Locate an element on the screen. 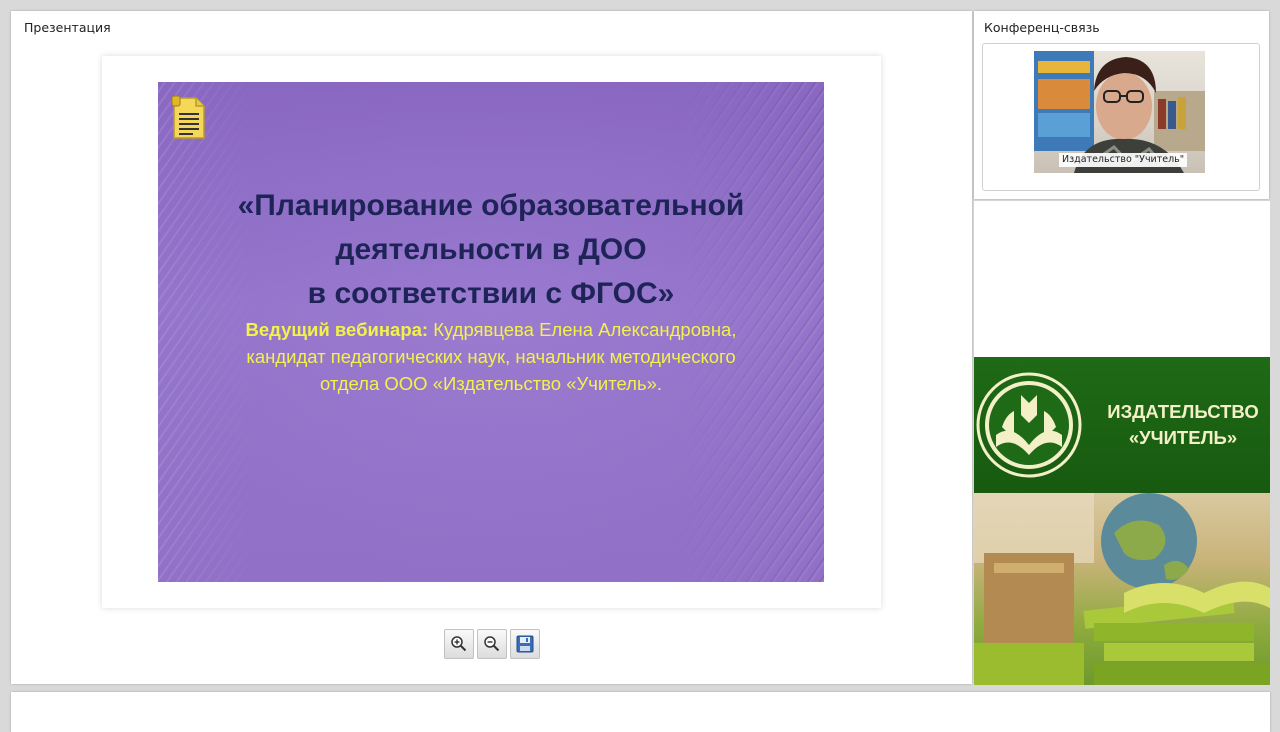 This screenshot has width=1280, height=732. save-icon is located at coordinates (525, 644).